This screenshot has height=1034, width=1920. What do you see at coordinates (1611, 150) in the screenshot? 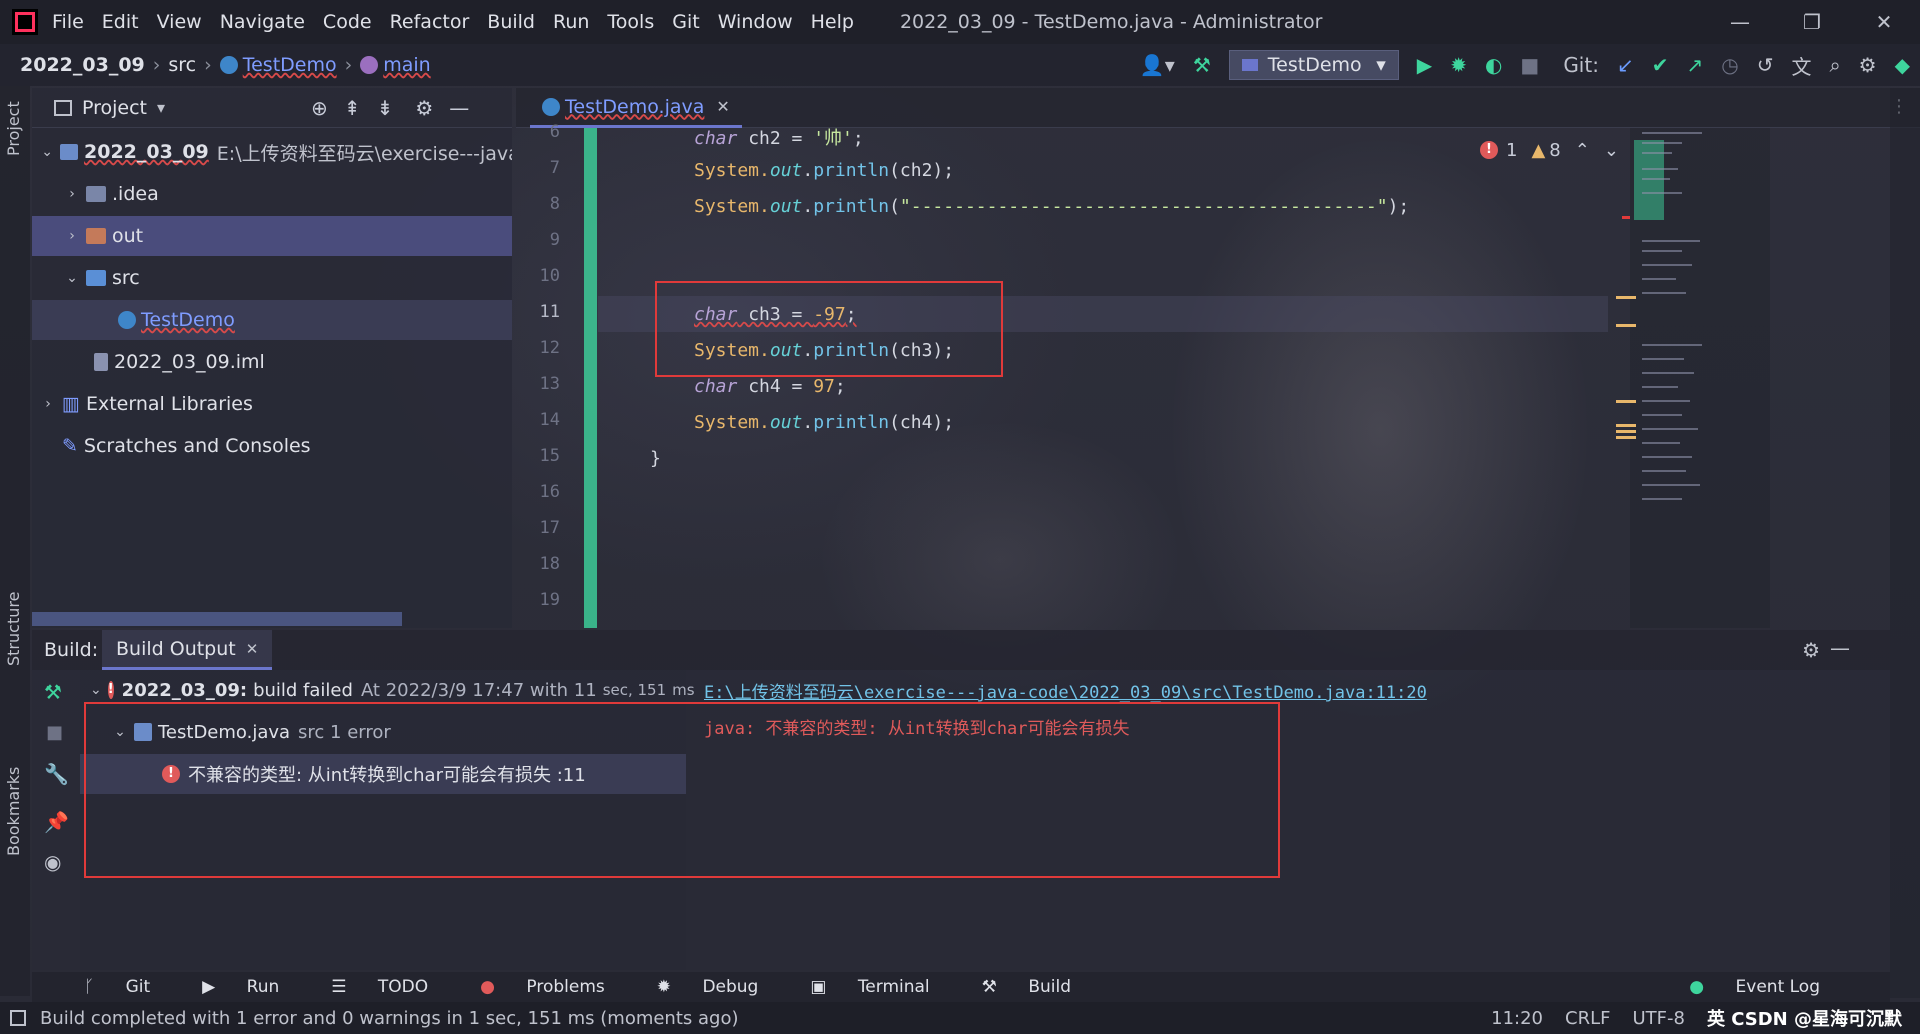
I see `next-problem-icon: ⌄` at bounding box center [1611, 150].